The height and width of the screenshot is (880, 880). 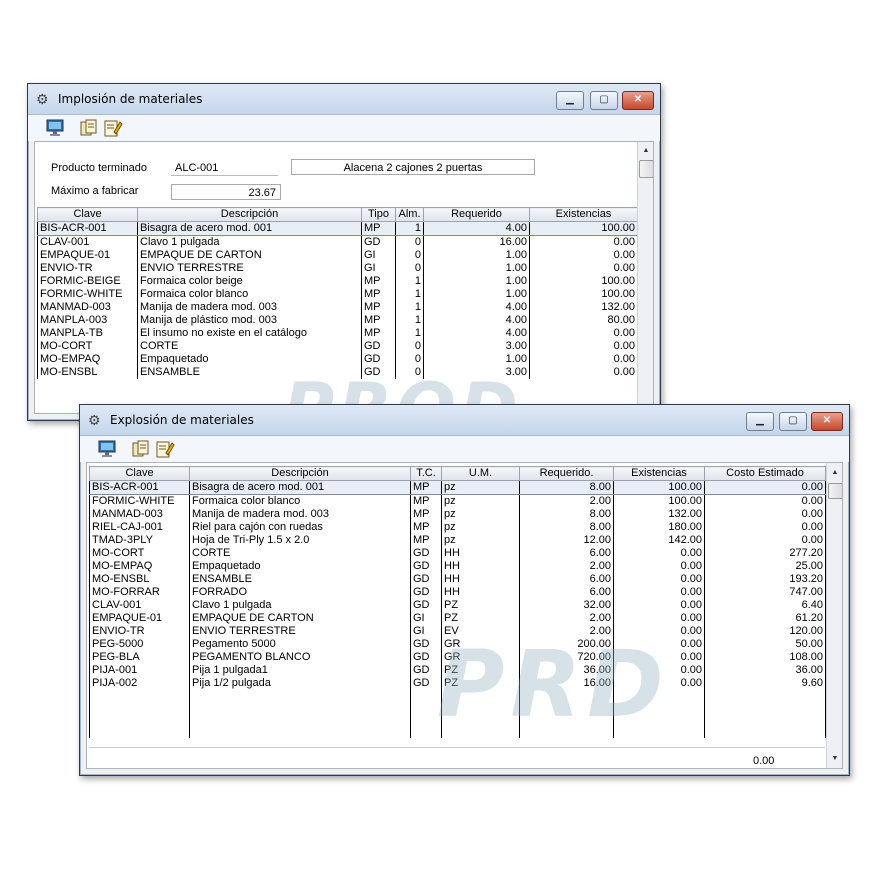 I want to click on col-header: Requerido., so click(x=566, y=473).